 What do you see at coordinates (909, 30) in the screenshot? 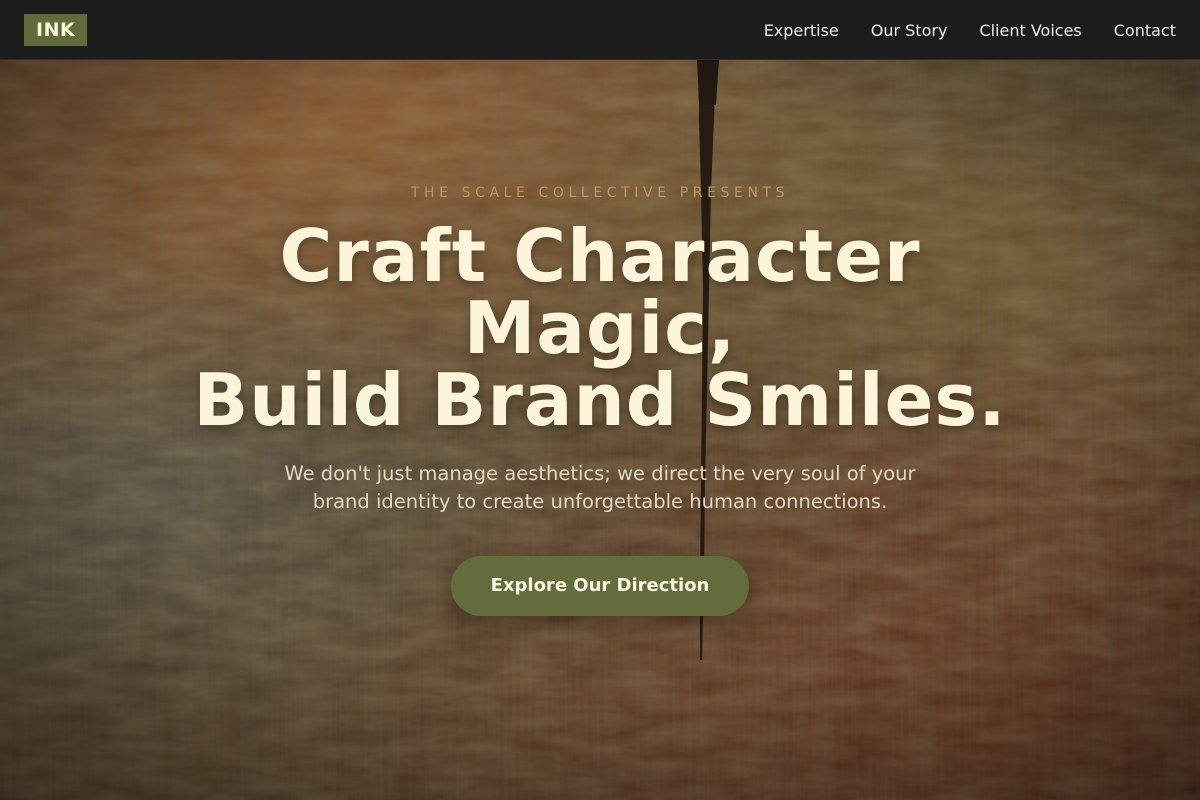
I see `nav-link-our-story: Our Story` at bounding box center [909, 30].